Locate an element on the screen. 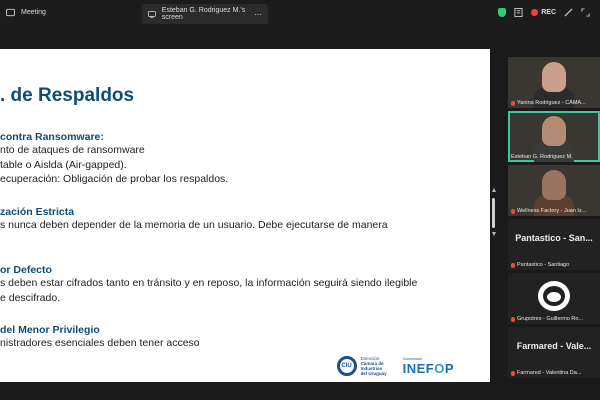  scroll-up-icon is located at coordinates (494, 190).